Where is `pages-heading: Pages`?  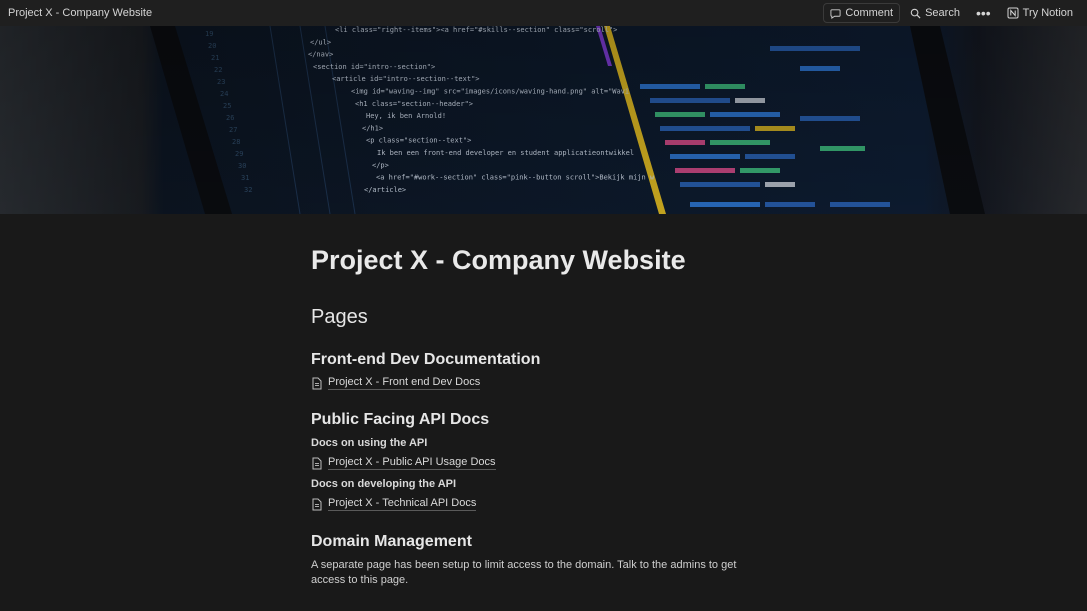
pages-heading: Pages is located at coordinates (339, 317).